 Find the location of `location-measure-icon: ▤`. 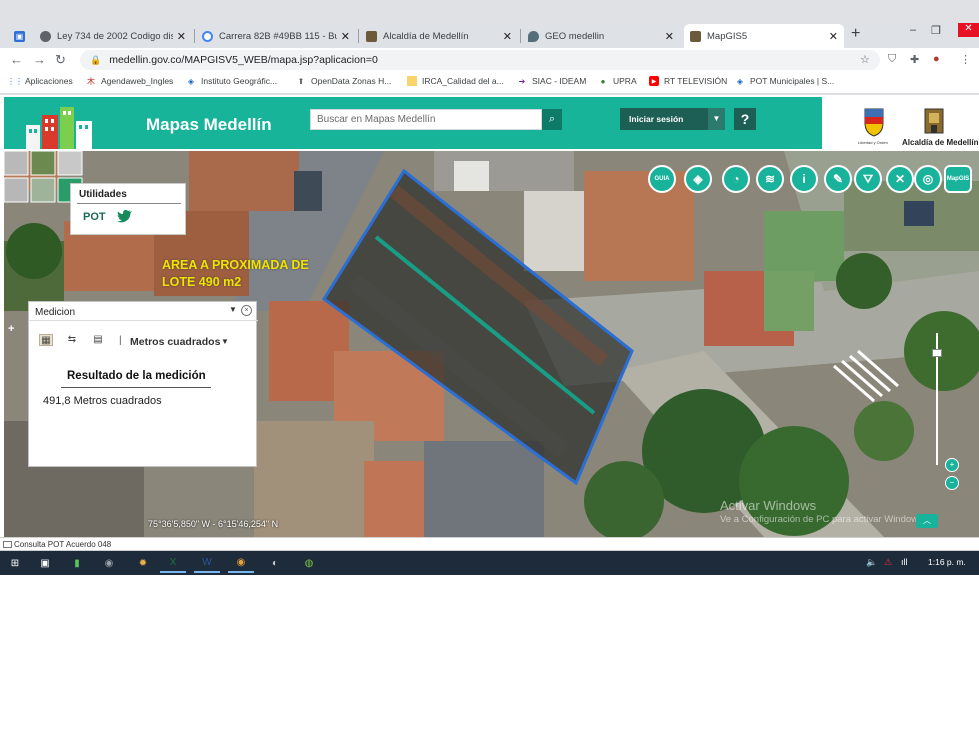

location-measure-icon: ▤ is located at coordinates (98, 340).